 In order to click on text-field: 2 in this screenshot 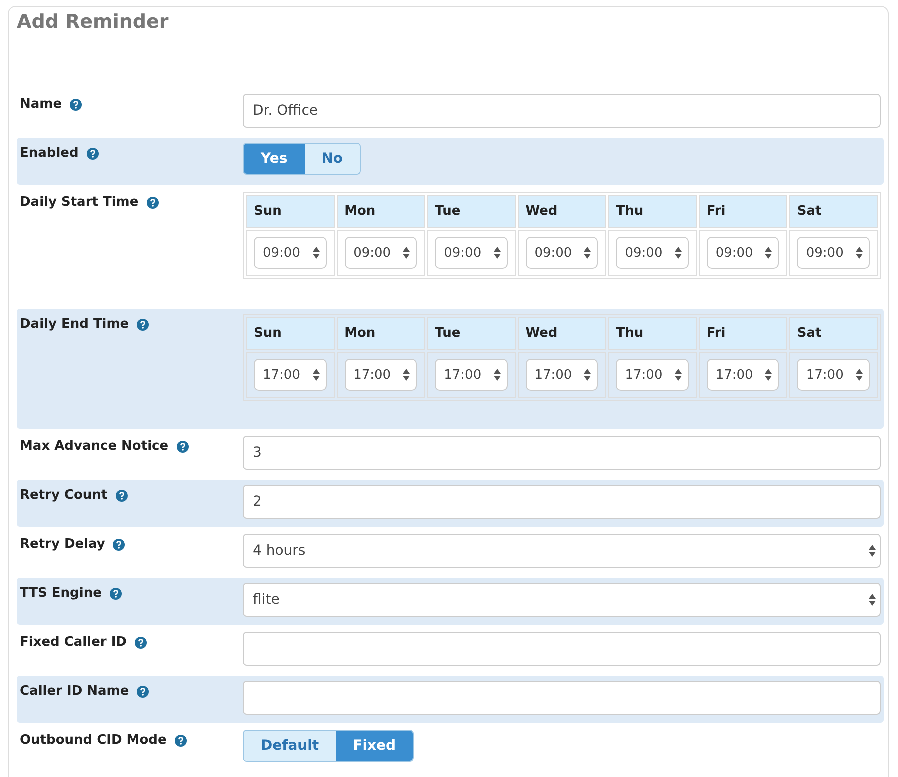, I will do `click(562, 502)`.